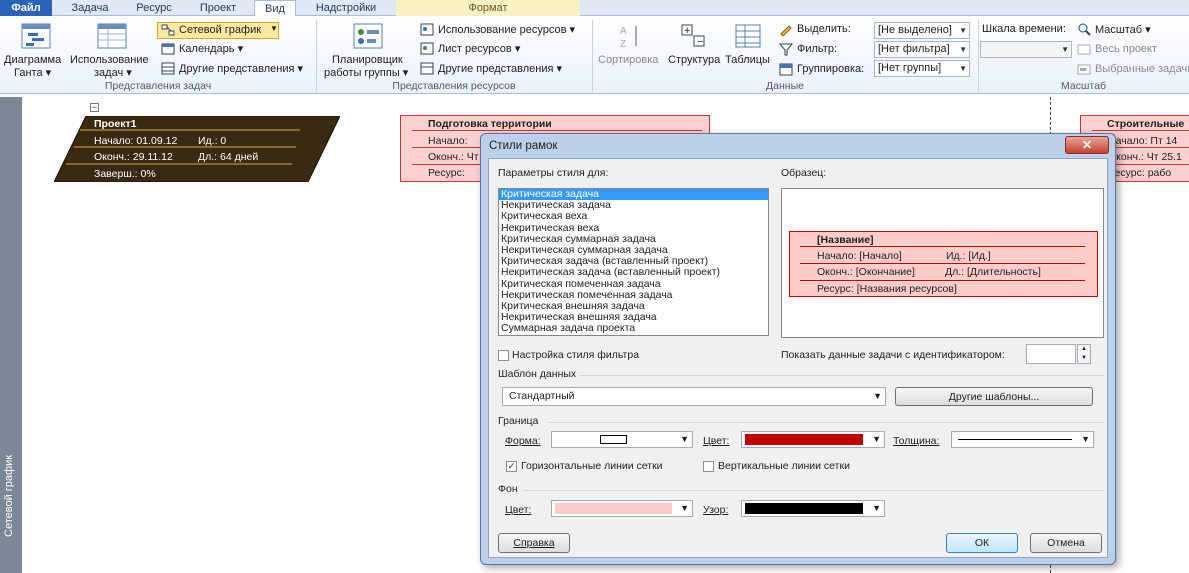 This screenshot has width=1189, height=573. What do you see at coordinates (228, 157) in the screenshot?
I see `project-node-duration: Дл.: 64 дней` at bounding box center [228, 157].